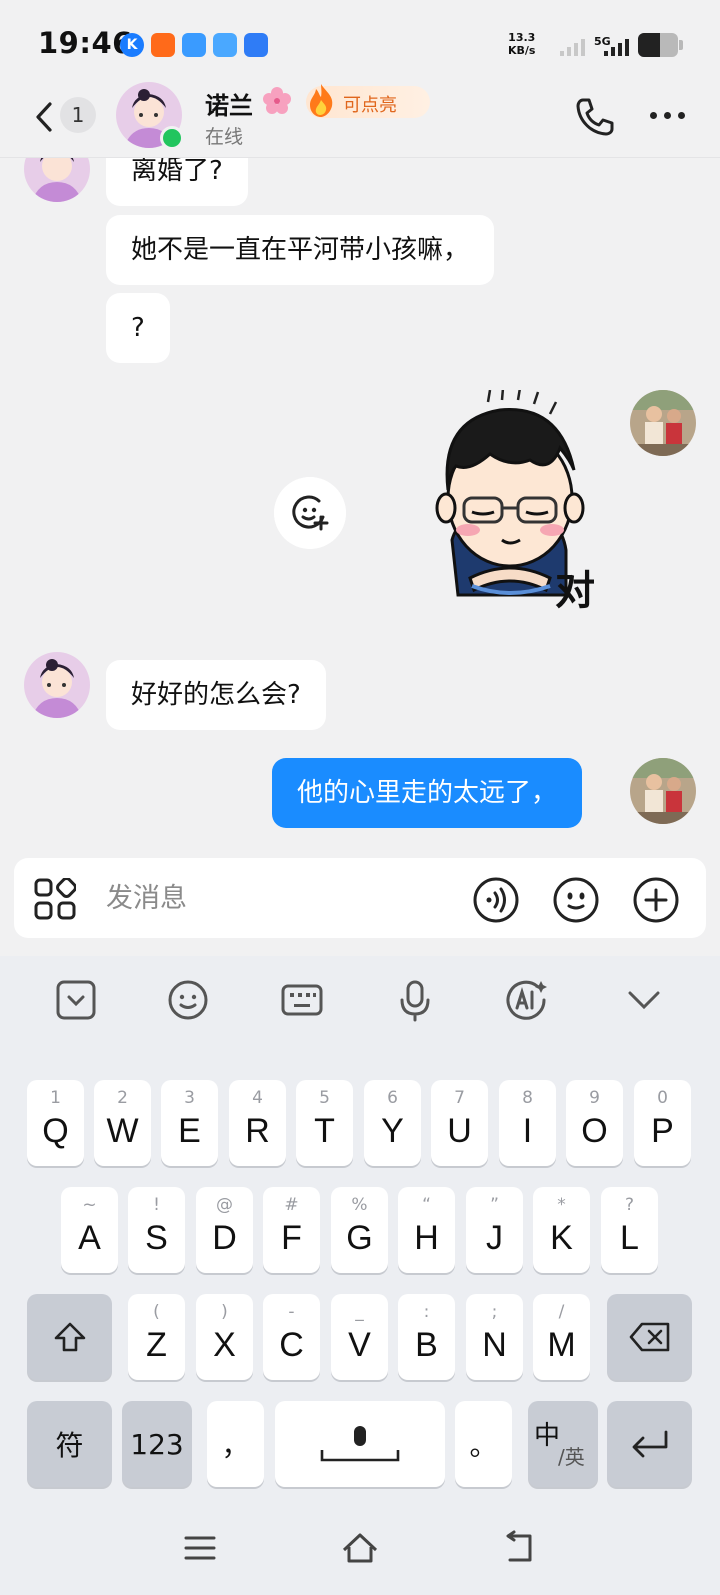 Image resolution: width=720 pixels, height=1595 pixels. Describe the element at coordinates (45, 117) in the screenshot. I see `back-chevron-icon` at that location.